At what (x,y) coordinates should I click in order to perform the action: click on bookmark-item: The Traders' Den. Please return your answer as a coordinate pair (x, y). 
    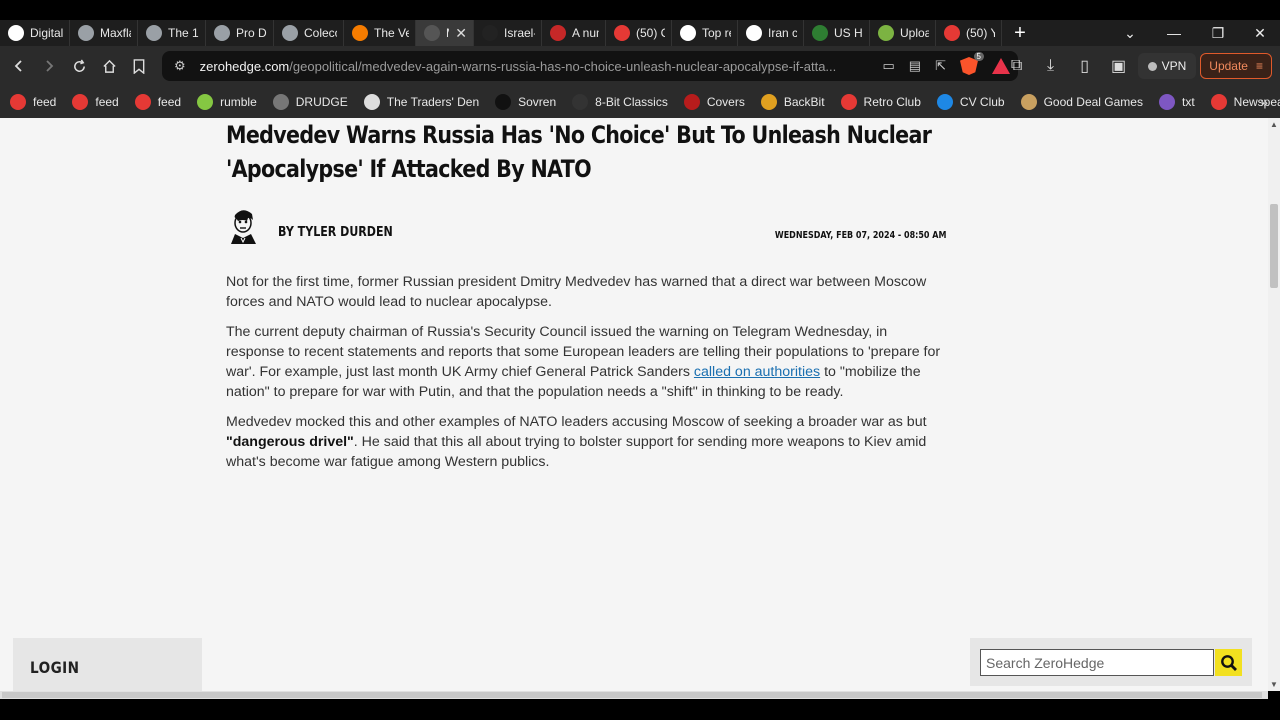
    Looking at the image, I should click on (421, 102).